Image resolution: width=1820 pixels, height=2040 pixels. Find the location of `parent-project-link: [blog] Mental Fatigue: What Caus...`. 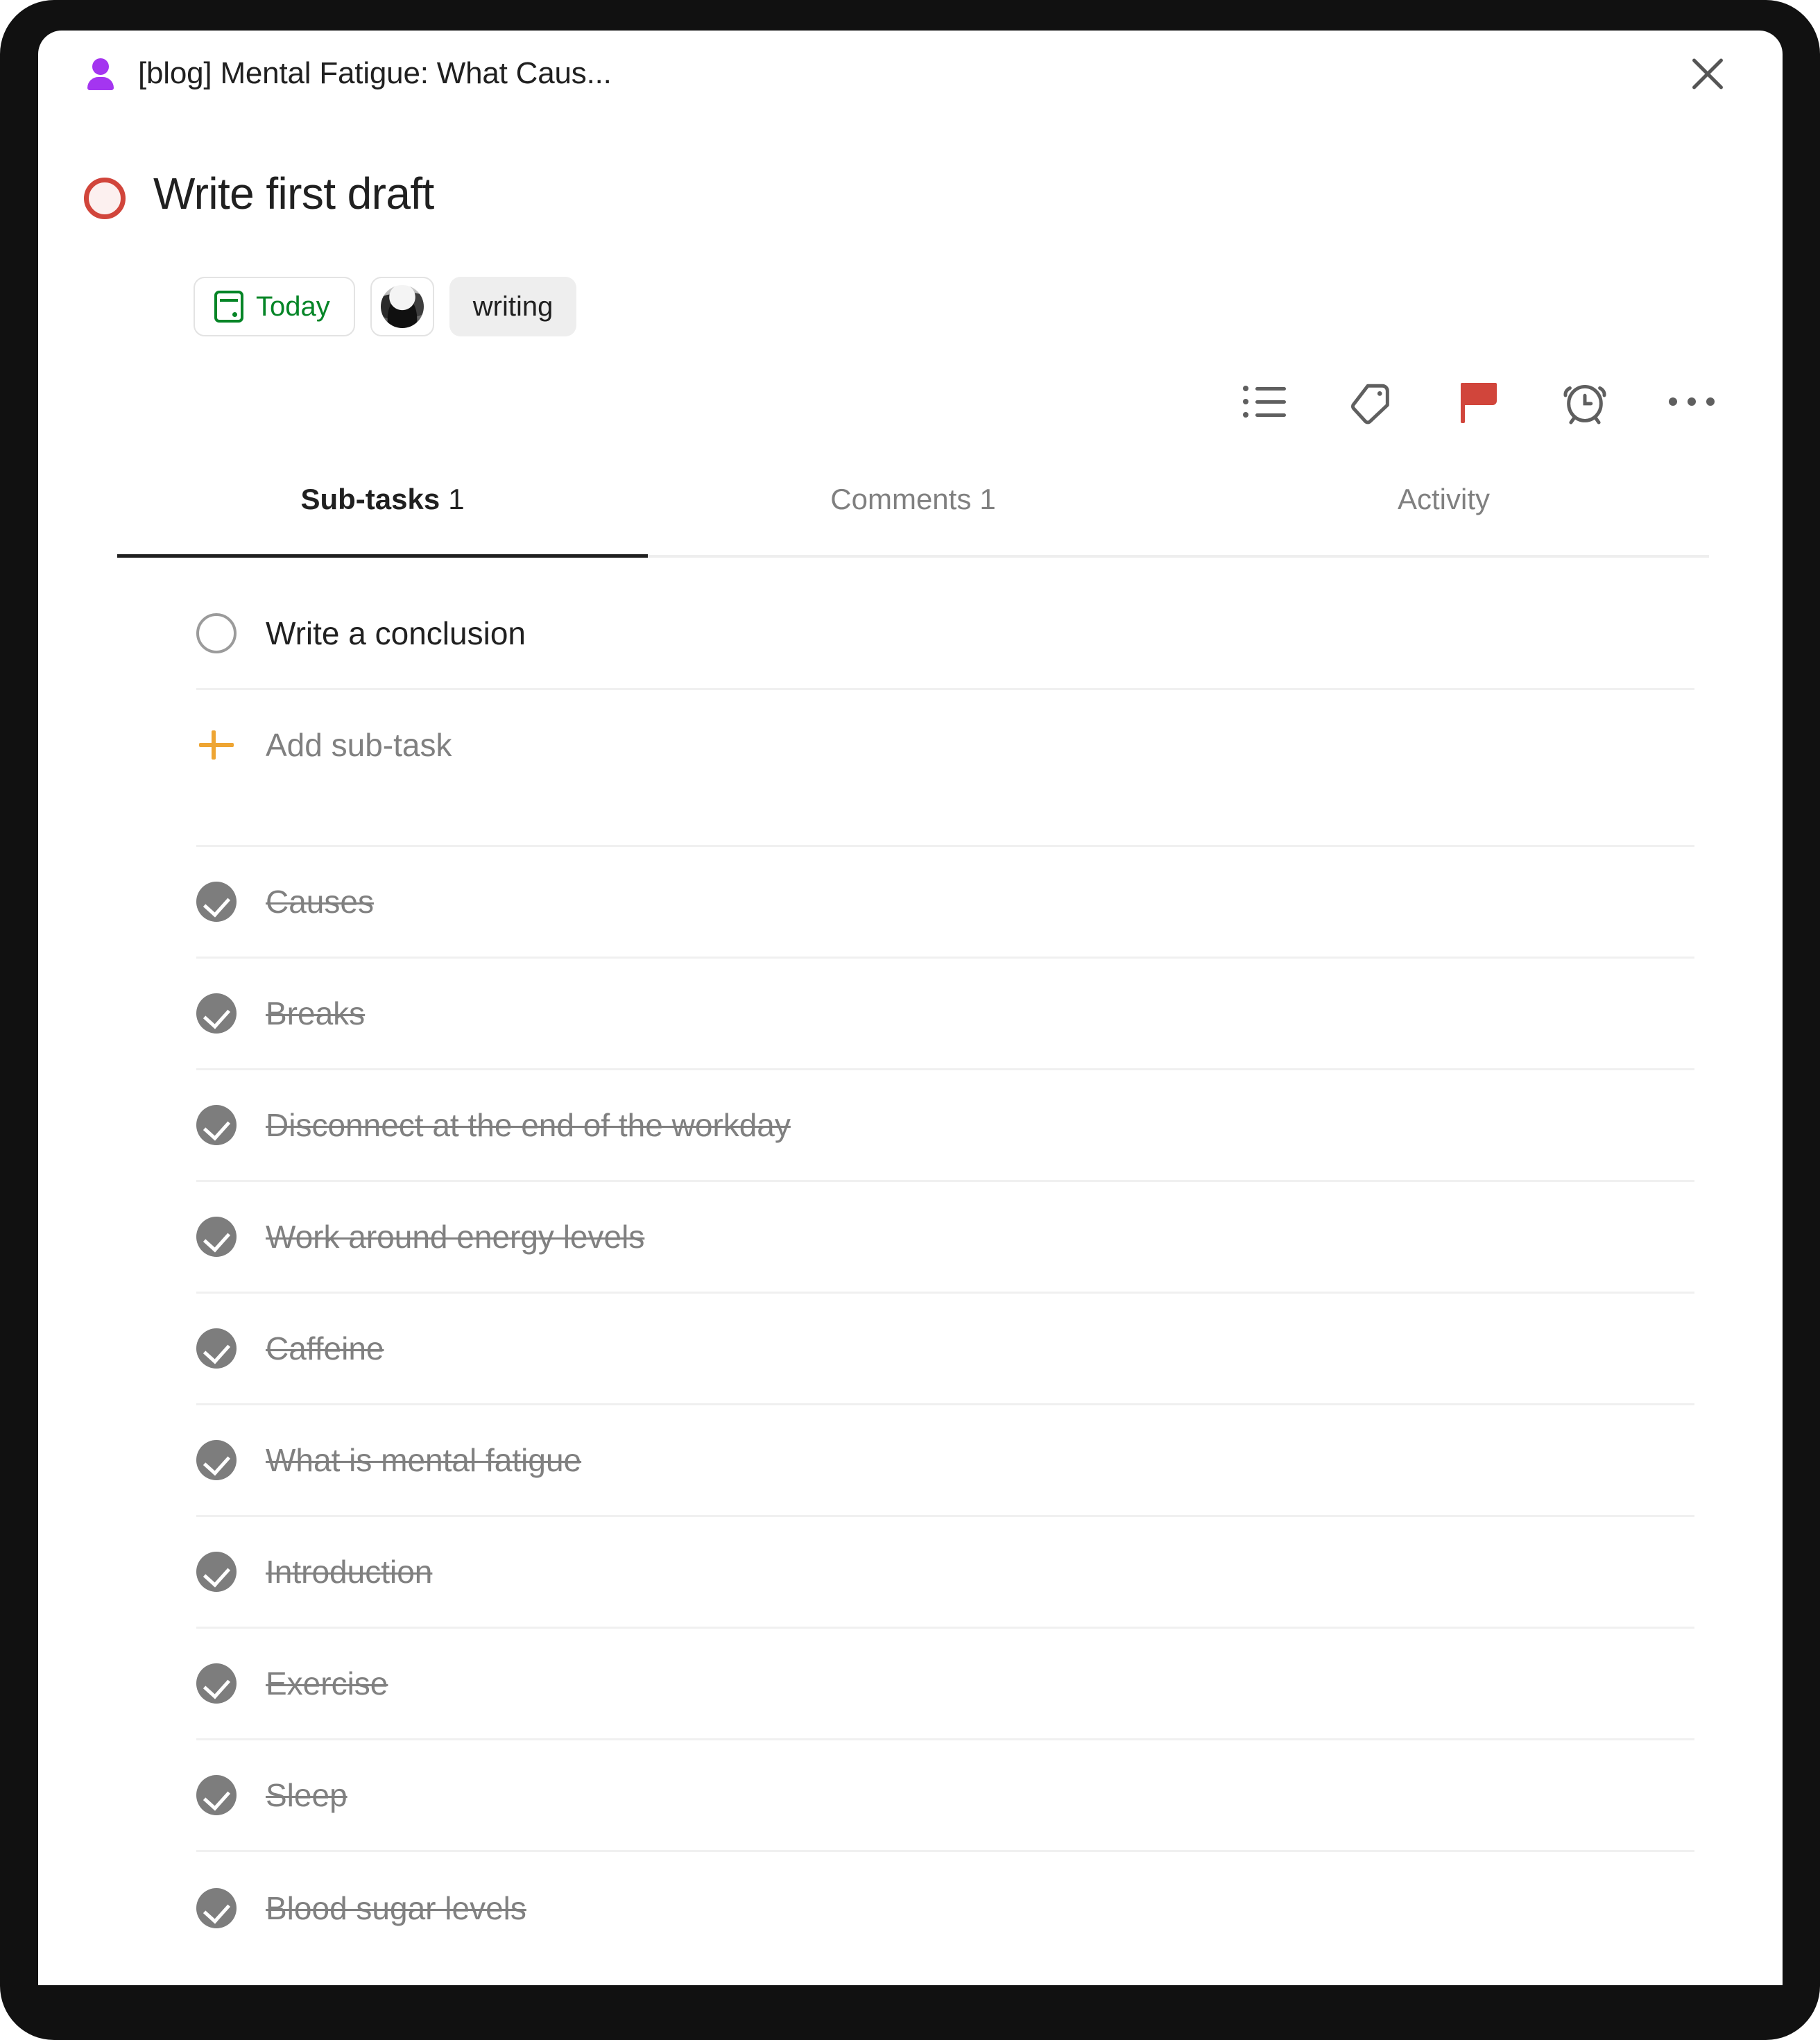

parent-project-link: [blog] Mental Fatigue: What Caus... is located at coordinates (375, 73).